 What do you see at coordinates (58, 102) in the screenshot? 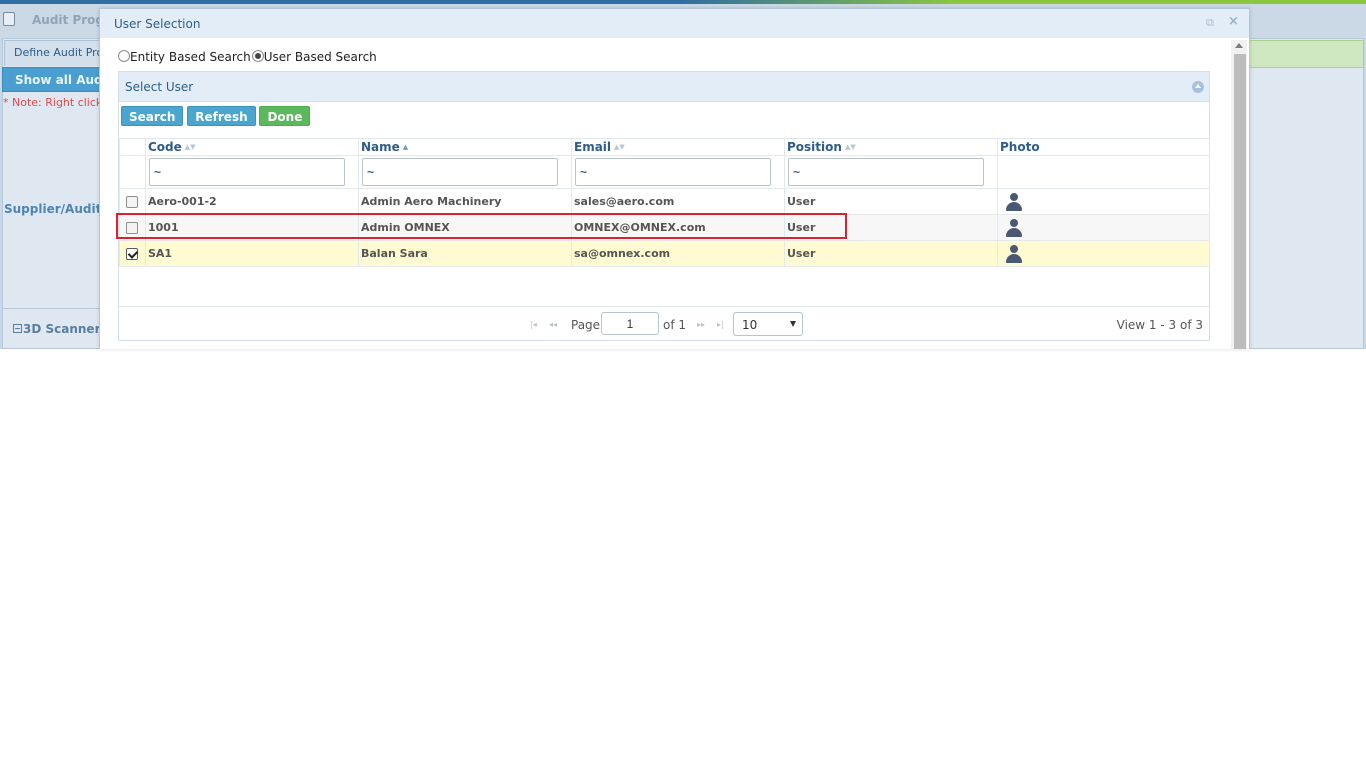
I see `note-text: * Note: Right click o` at bounding box center [58, 102].